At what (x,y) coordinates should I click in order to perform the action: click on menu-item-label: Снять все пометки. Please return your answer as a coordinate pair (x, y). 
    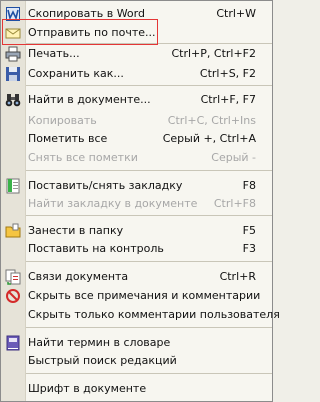
    Looking at the image, I should click on (83, 157).